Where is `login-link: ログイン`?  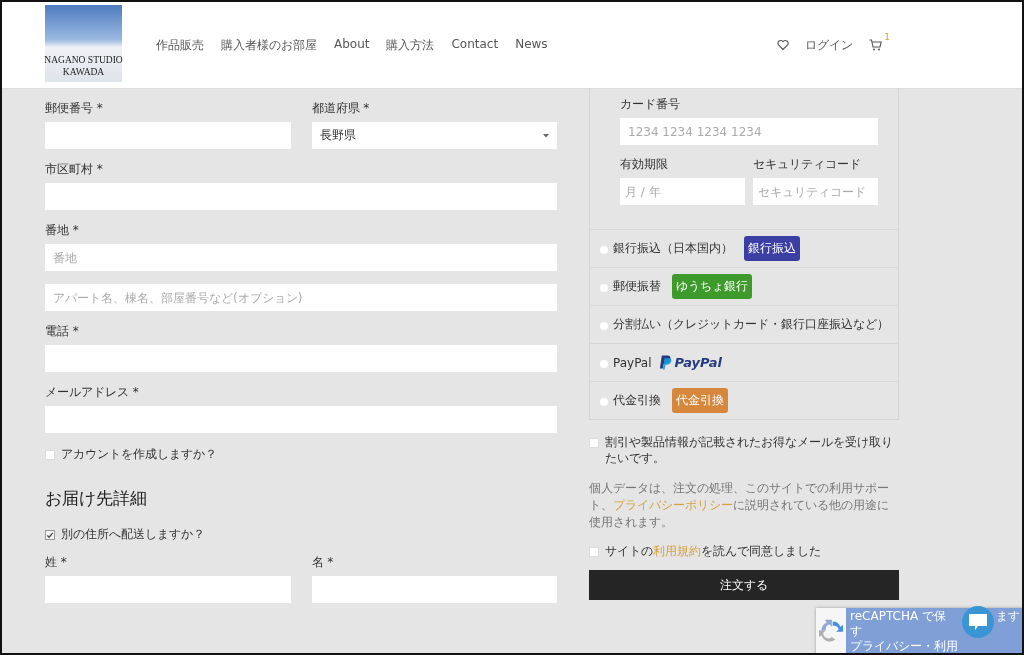
login-link: ログイン is located at coordinates (829, 45).